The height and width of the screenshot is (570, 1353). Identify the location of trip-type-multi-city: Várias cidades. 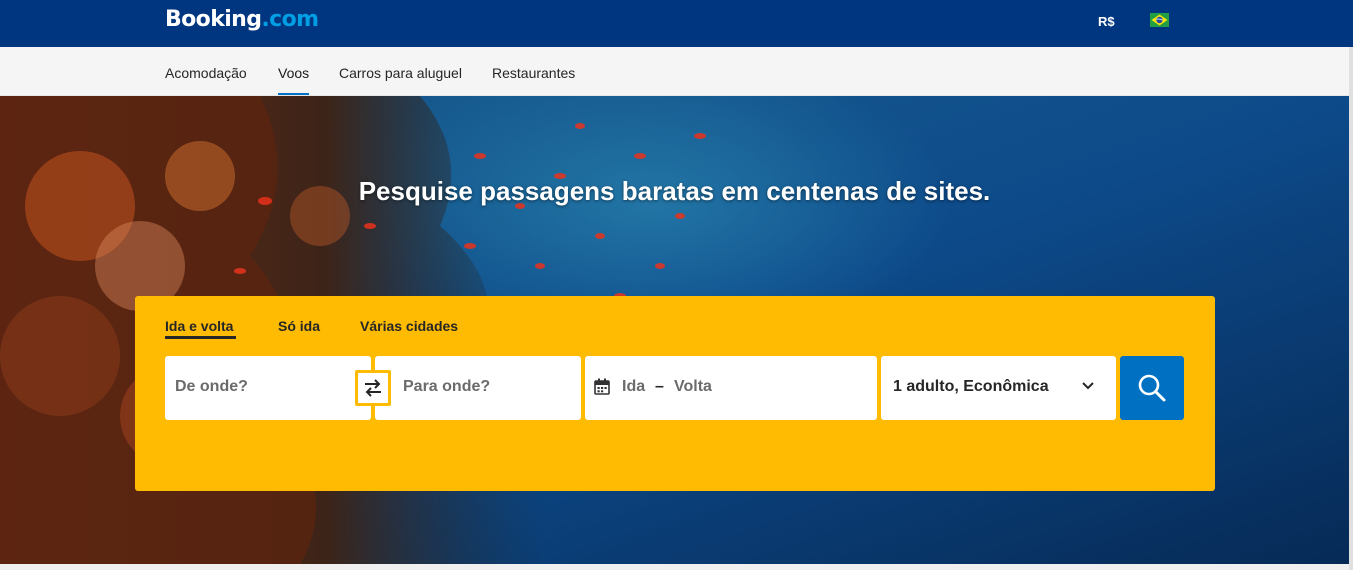
(409, 326).